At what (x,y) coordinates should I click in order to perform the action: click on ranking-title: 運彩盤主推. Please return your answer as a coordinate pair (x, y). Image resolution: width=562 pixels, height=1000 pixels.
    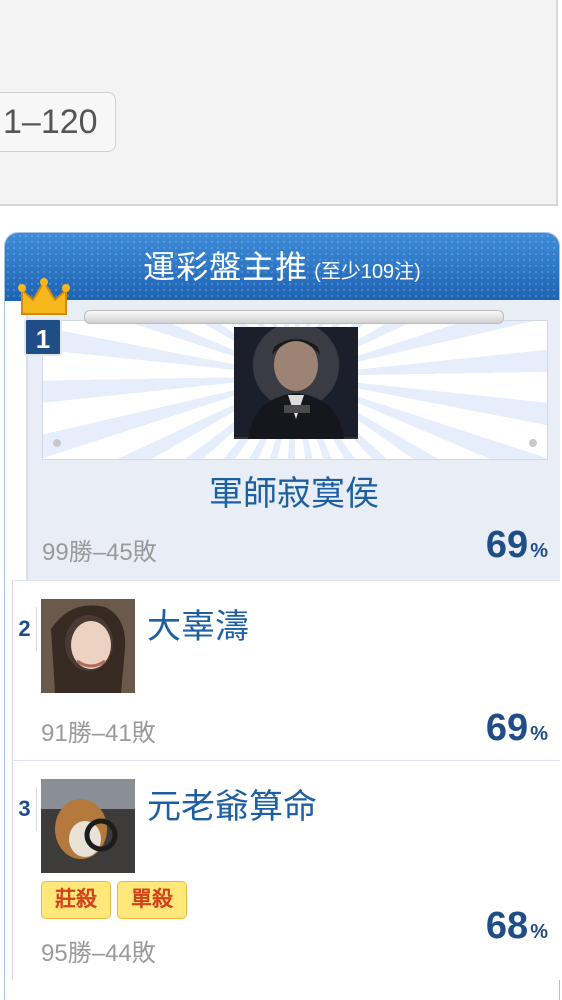
    Looking at the image, I should click on (226, 267).